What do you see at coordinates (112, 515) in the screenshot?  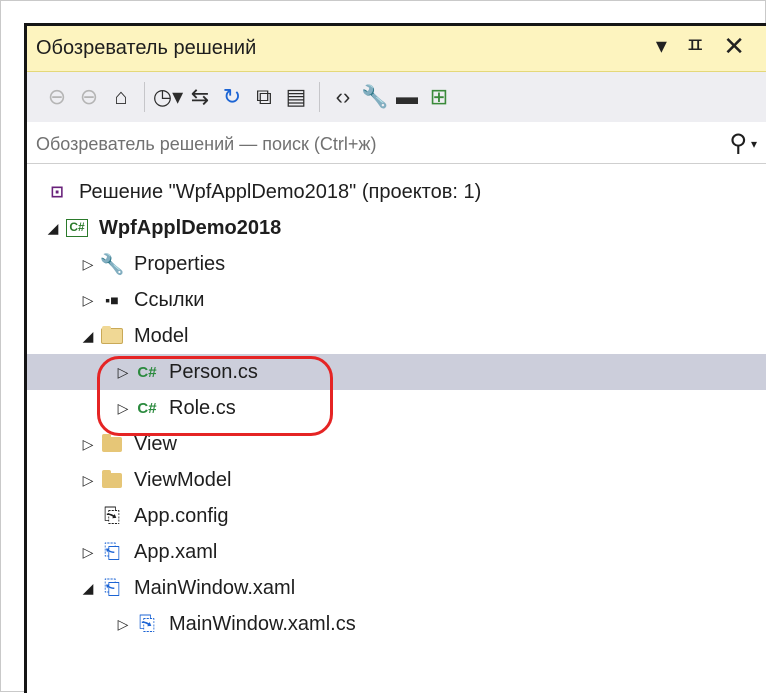 I see `config-file-icon: ⎘` at bounding box center [112, 515].